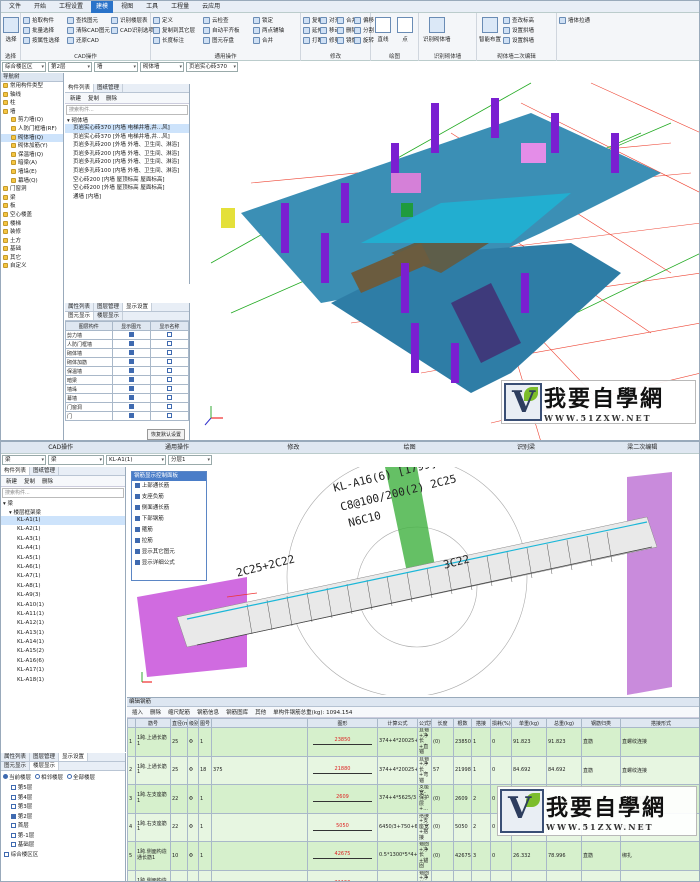 This screenshot has height=882, width=700. I want to click on floor-root: 综合楼区区, so click(63, 854).